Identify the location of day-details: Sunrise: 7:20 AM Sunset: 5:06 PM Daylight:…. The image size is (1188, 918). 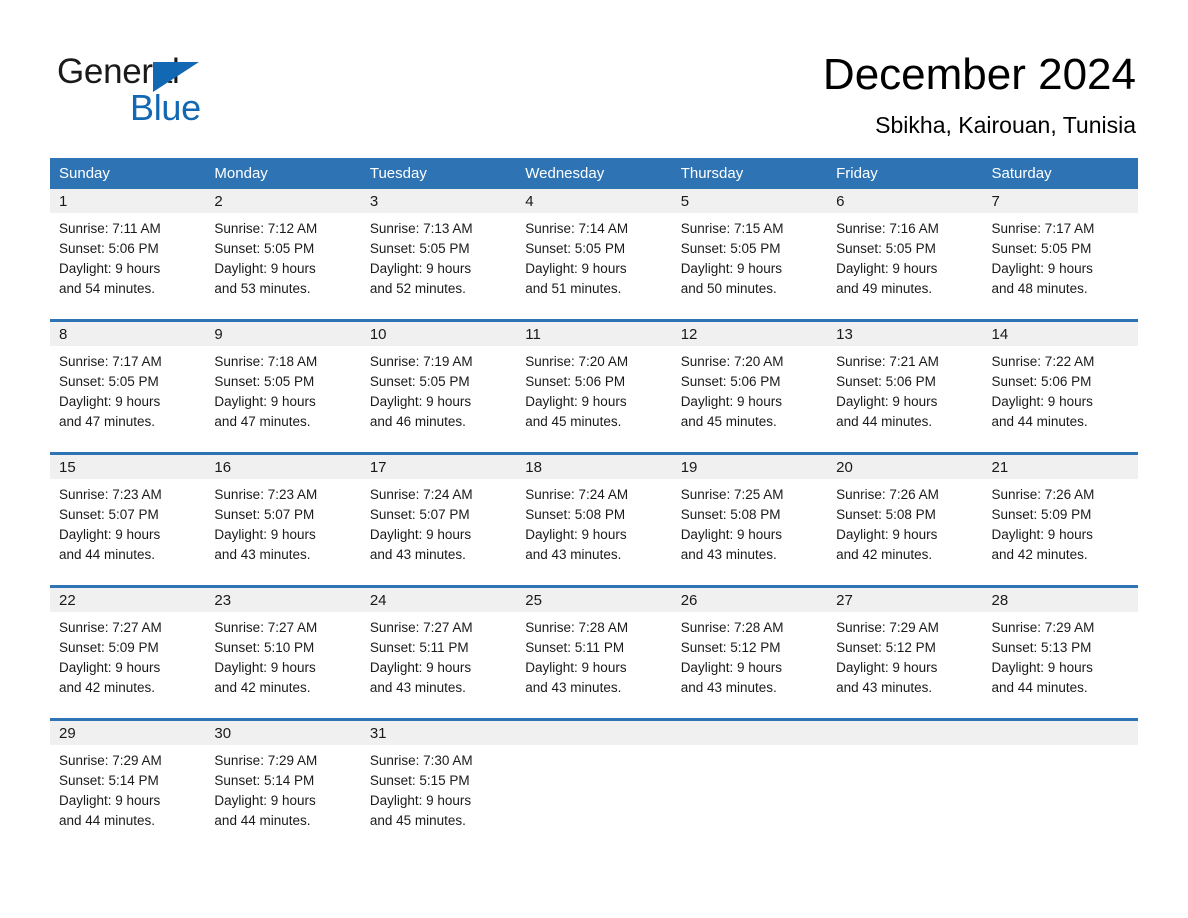
(749, 389).